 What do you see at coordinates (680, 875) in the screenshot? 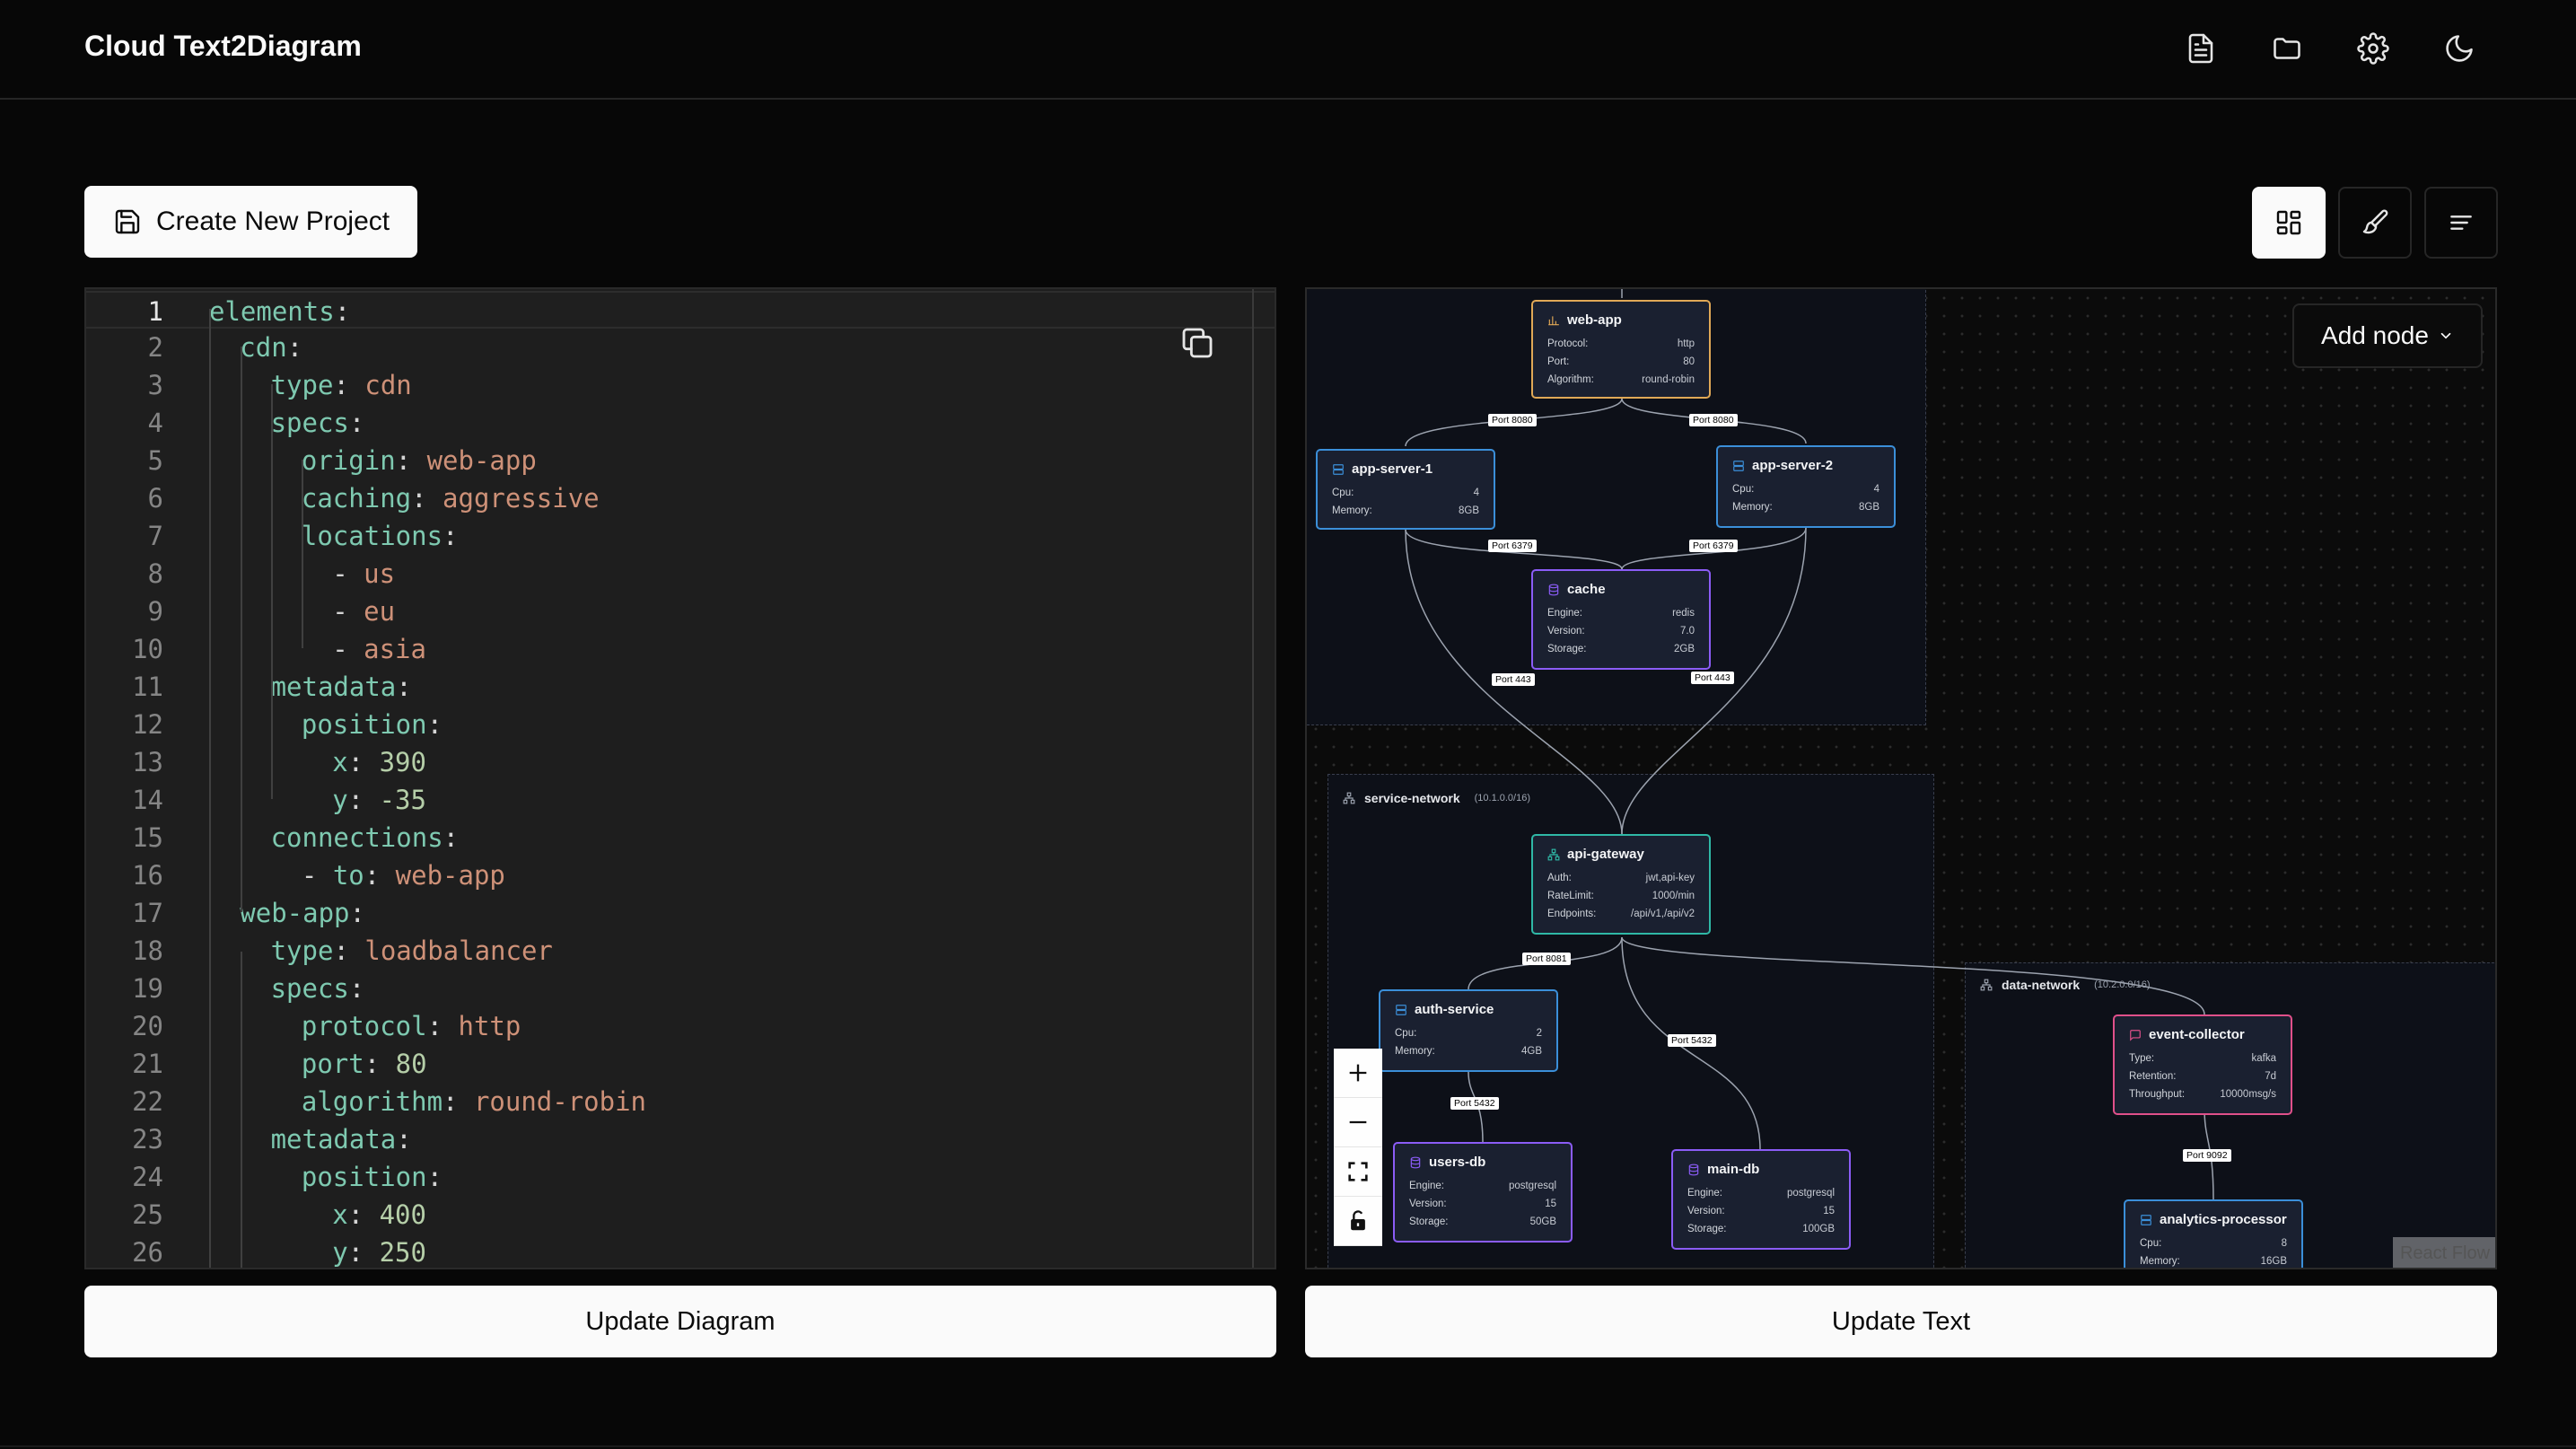
I see `code-line: 16 - to: web-app` at bounding box center [680, 875].